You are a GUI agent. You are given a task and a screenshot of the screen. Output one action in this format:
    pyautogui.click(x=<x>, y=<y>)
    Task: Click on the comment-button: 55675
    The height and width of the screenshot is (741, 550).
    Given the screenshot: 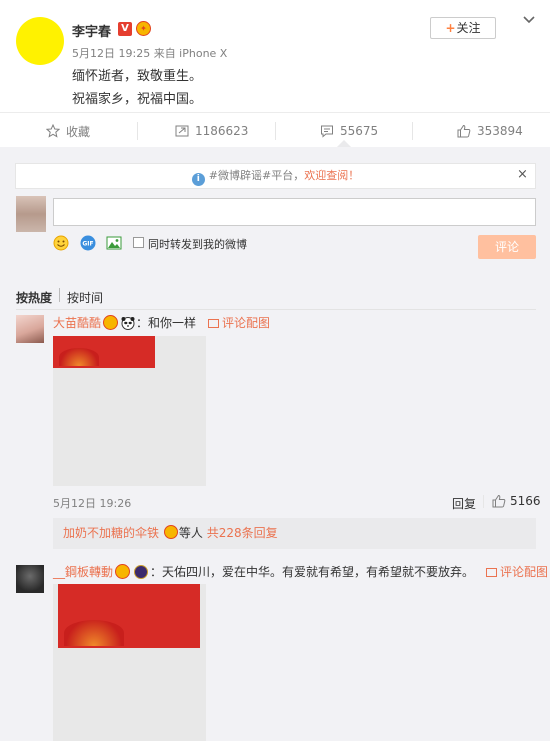 What is the action you would take?
    pyautogui.click(x=349, y=131)
    